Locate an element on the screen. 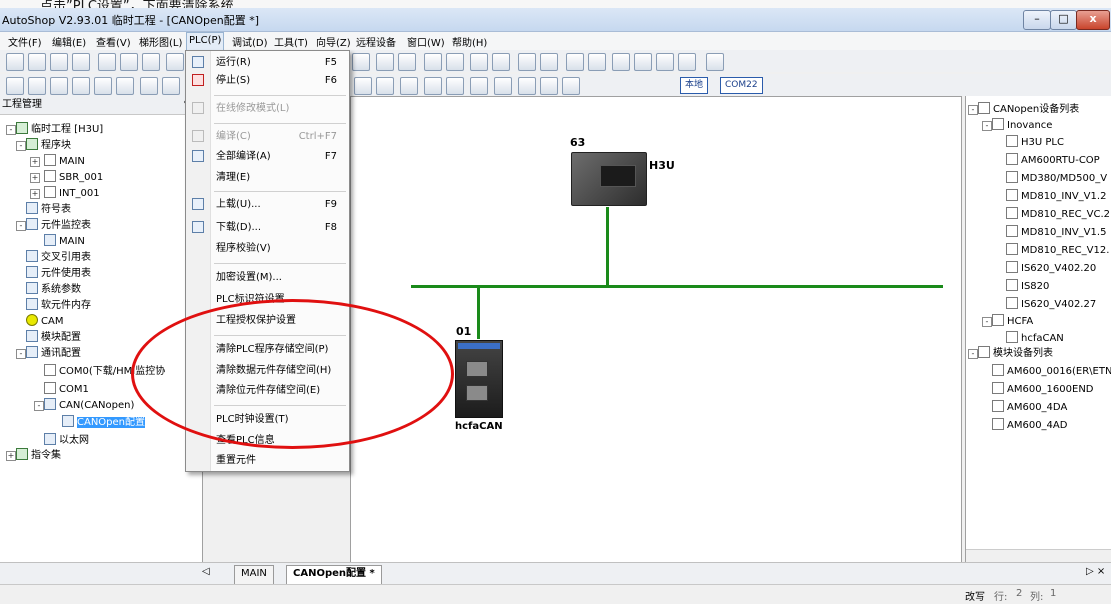 This screenshot has width=1111, height=604. monitor-icon is located at coordinates (361, 62).